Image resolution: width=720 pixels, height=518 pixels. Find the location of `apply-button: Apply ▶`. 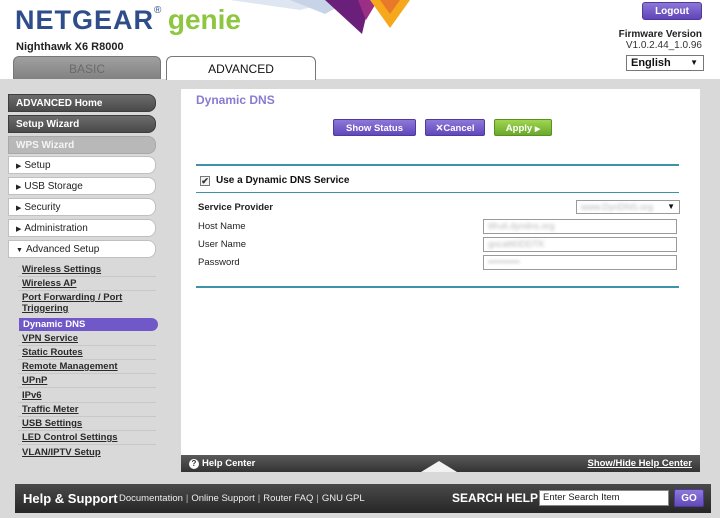

apply-button: Apply ▶ is located at coordinates (523, 127).